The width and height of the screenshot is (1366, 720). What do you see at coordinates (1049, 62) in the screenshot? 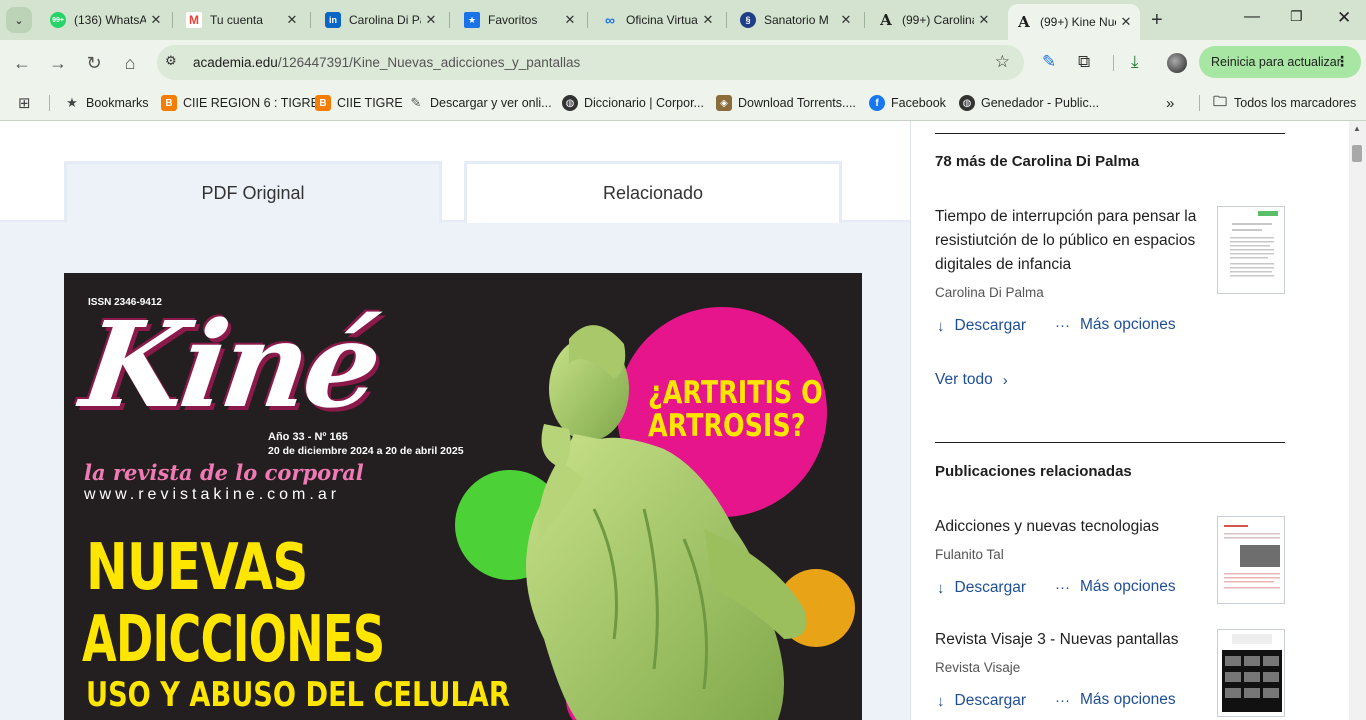
I see `extension-pen-icon: ✎` at bounding box center [1049, 62].